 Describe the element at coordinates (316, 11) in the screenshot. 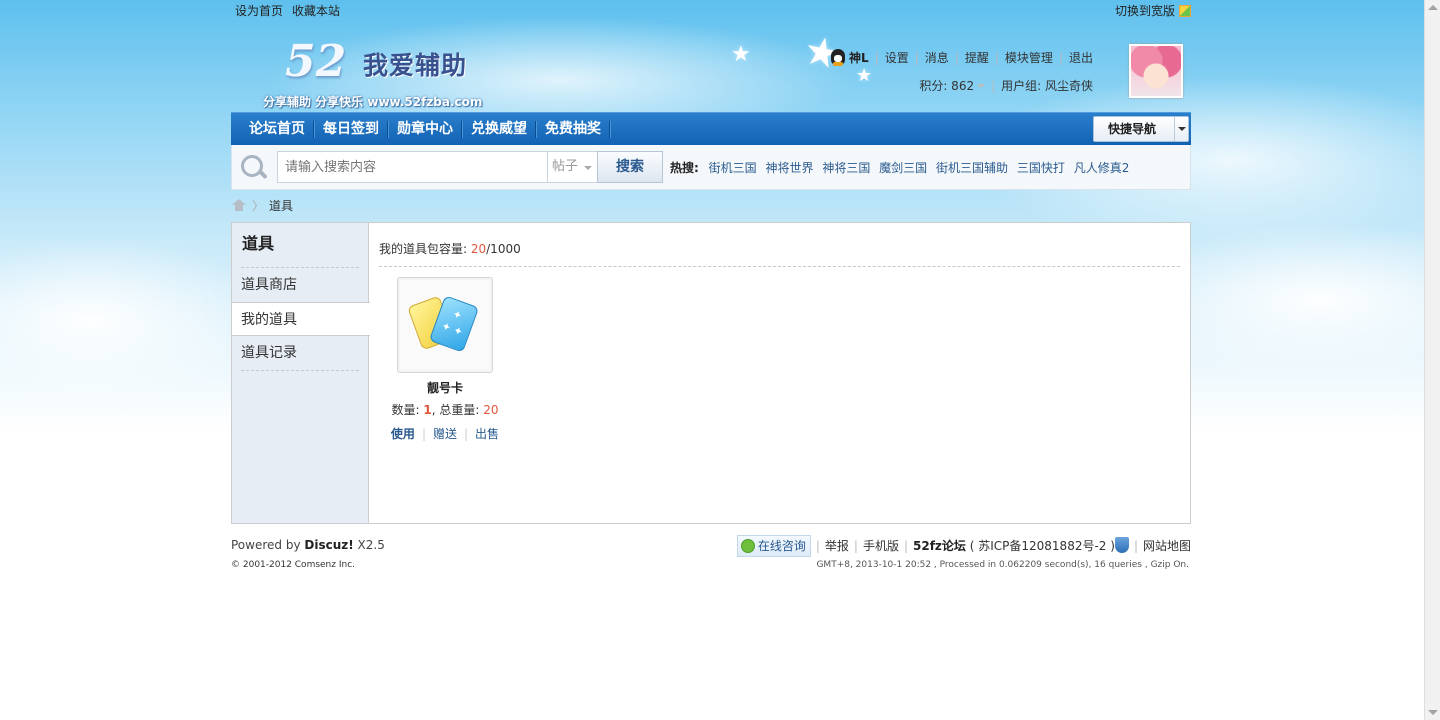

I see `bookmark-link: 收藏本站` at that location.